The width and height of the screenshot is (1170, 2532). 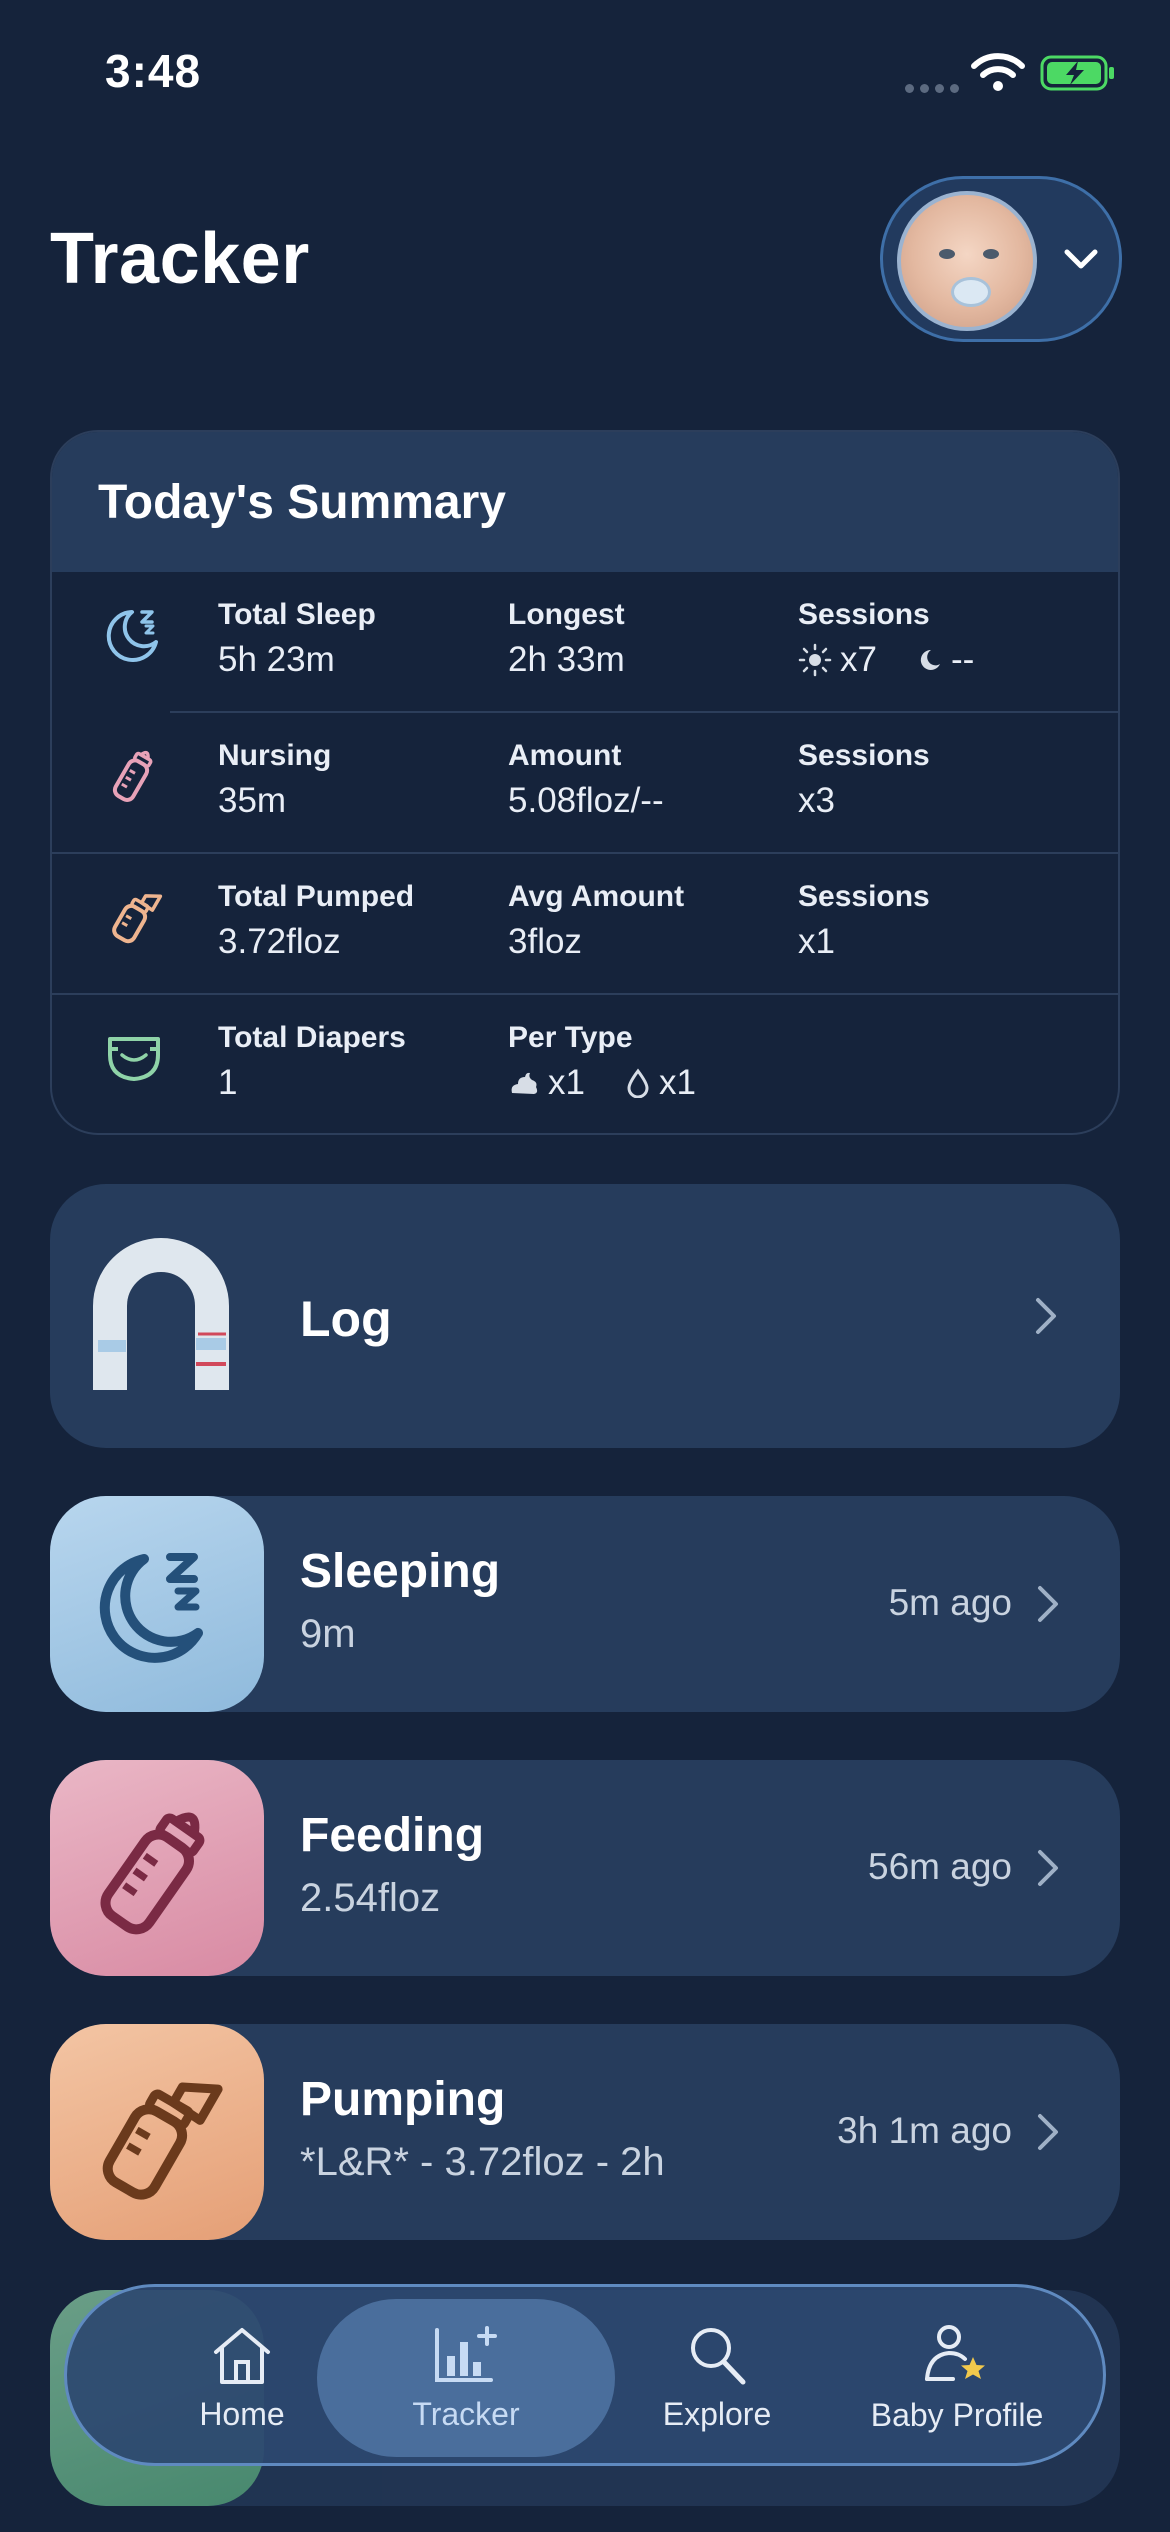 I want to click on tab-tracker: Tracker, so click(x=466, y=2378).